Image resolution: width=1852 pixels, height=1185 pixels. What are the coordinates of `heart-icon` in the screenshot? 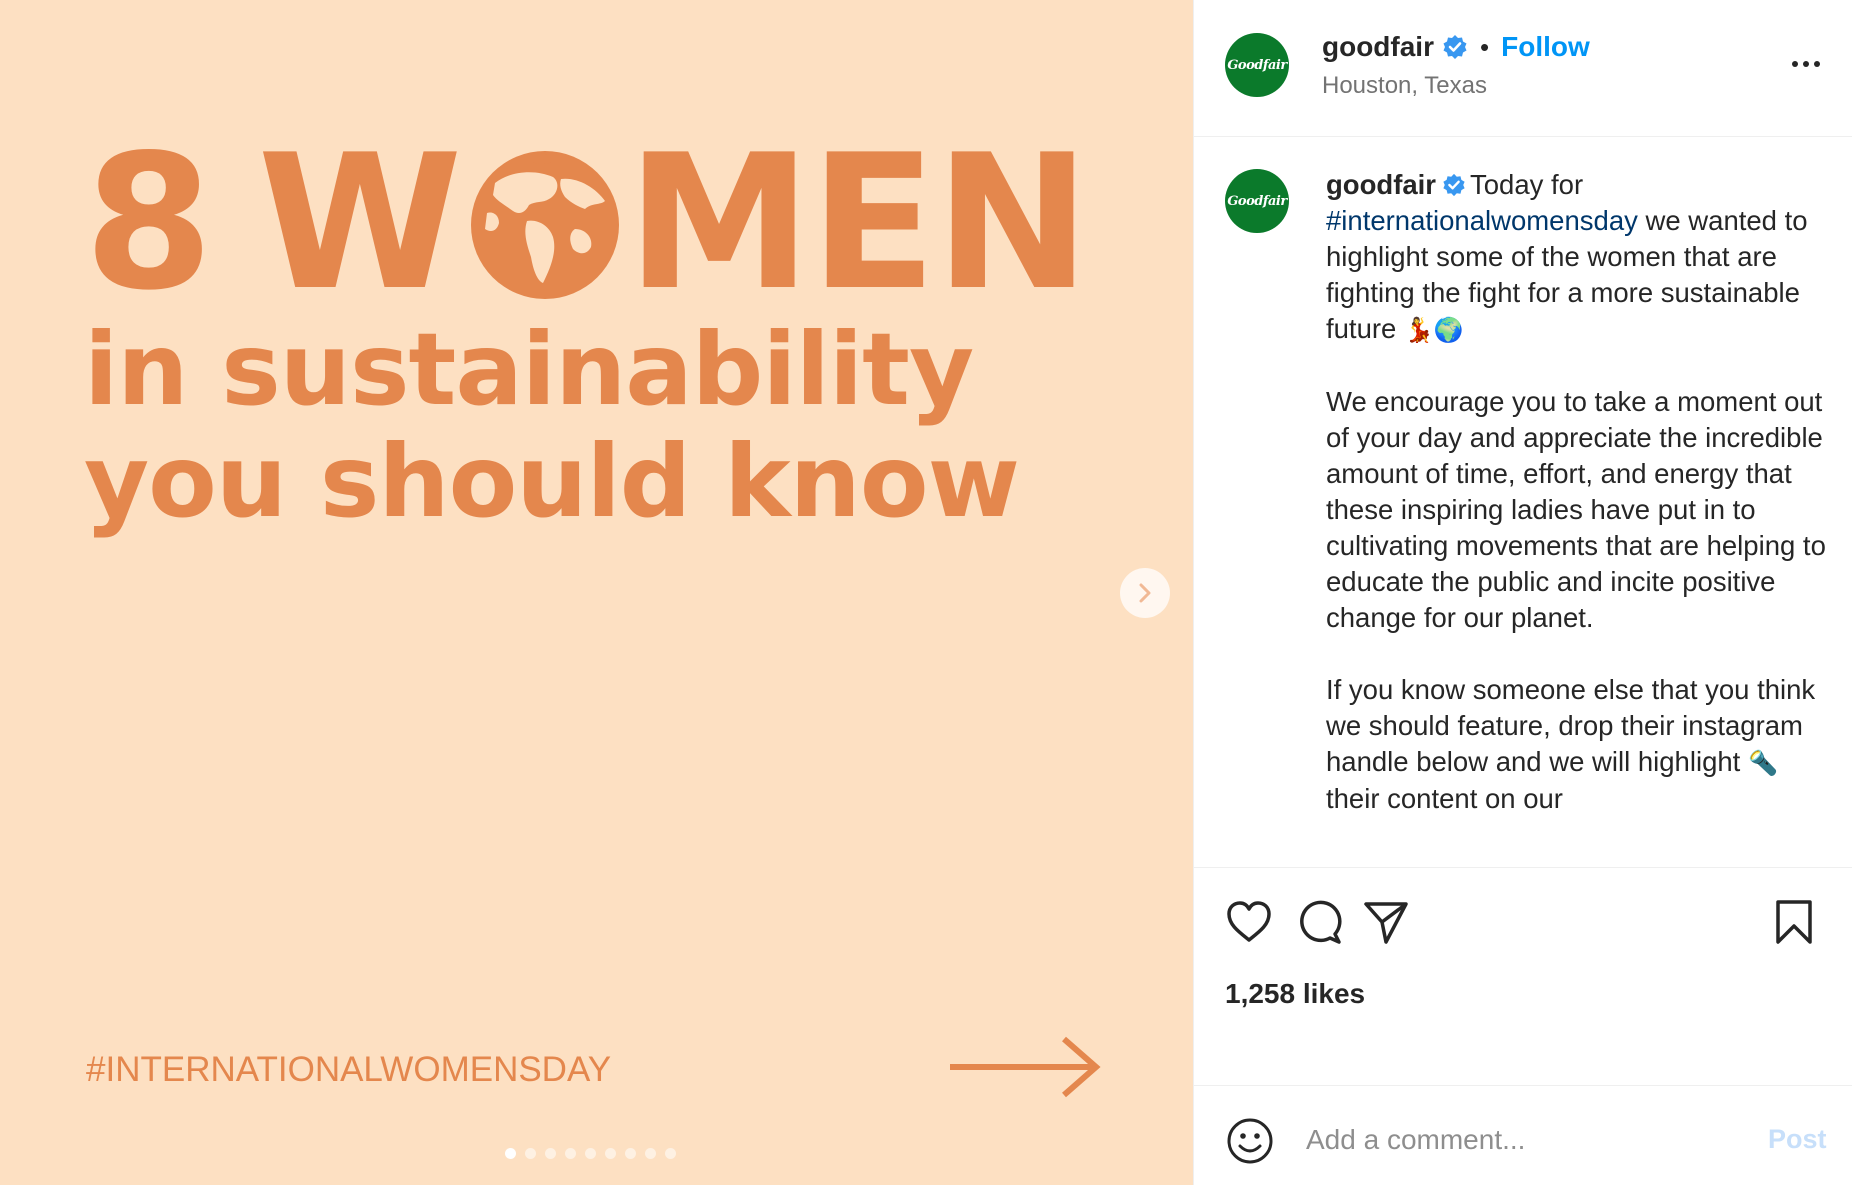 It's located at (1249, 922).